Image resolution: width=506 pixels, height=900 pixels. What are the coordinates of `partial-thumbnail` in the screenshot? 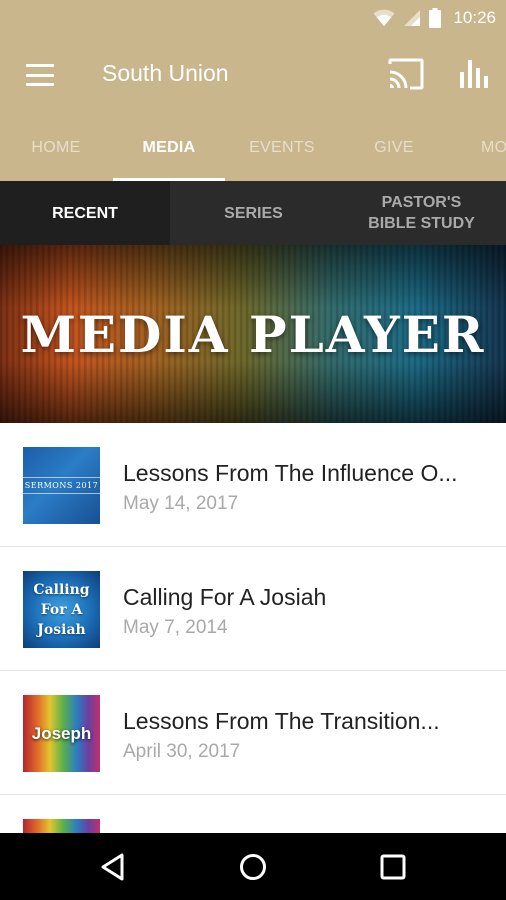 It's located at (61, 826).